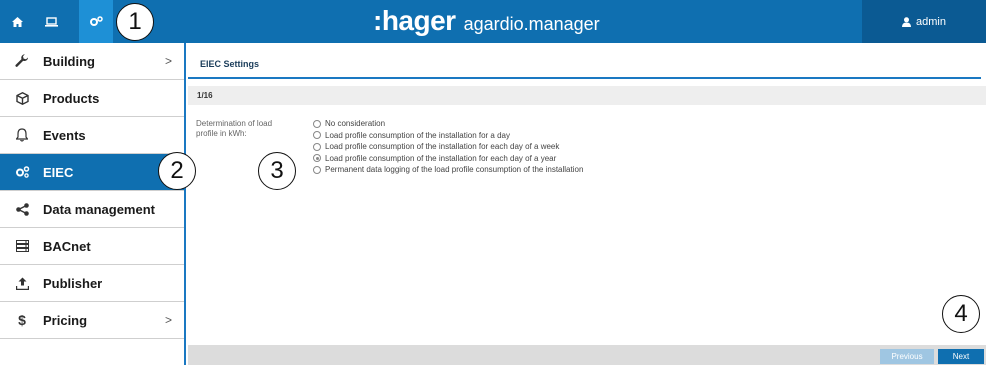 The image size is (986, 365). I want to click on user-icon, so click(907, 21).